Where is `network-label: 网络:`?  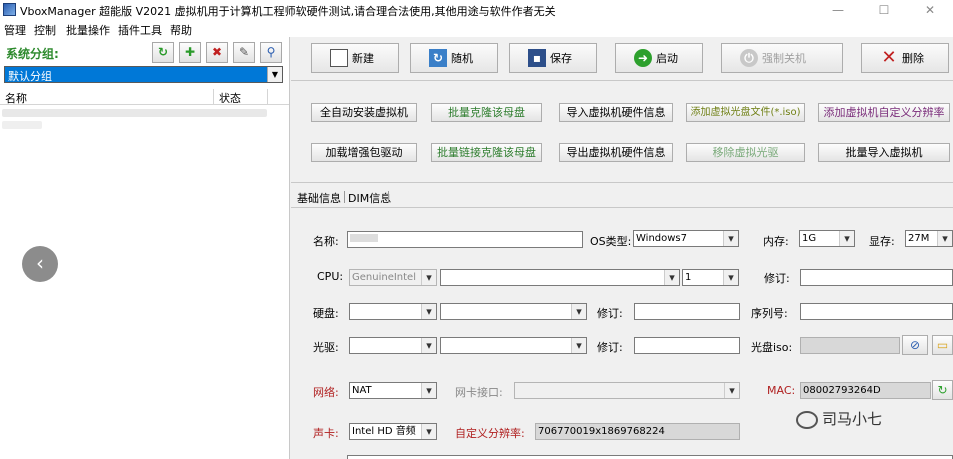
network-label: 网络: is located at coordinates (326, 392).